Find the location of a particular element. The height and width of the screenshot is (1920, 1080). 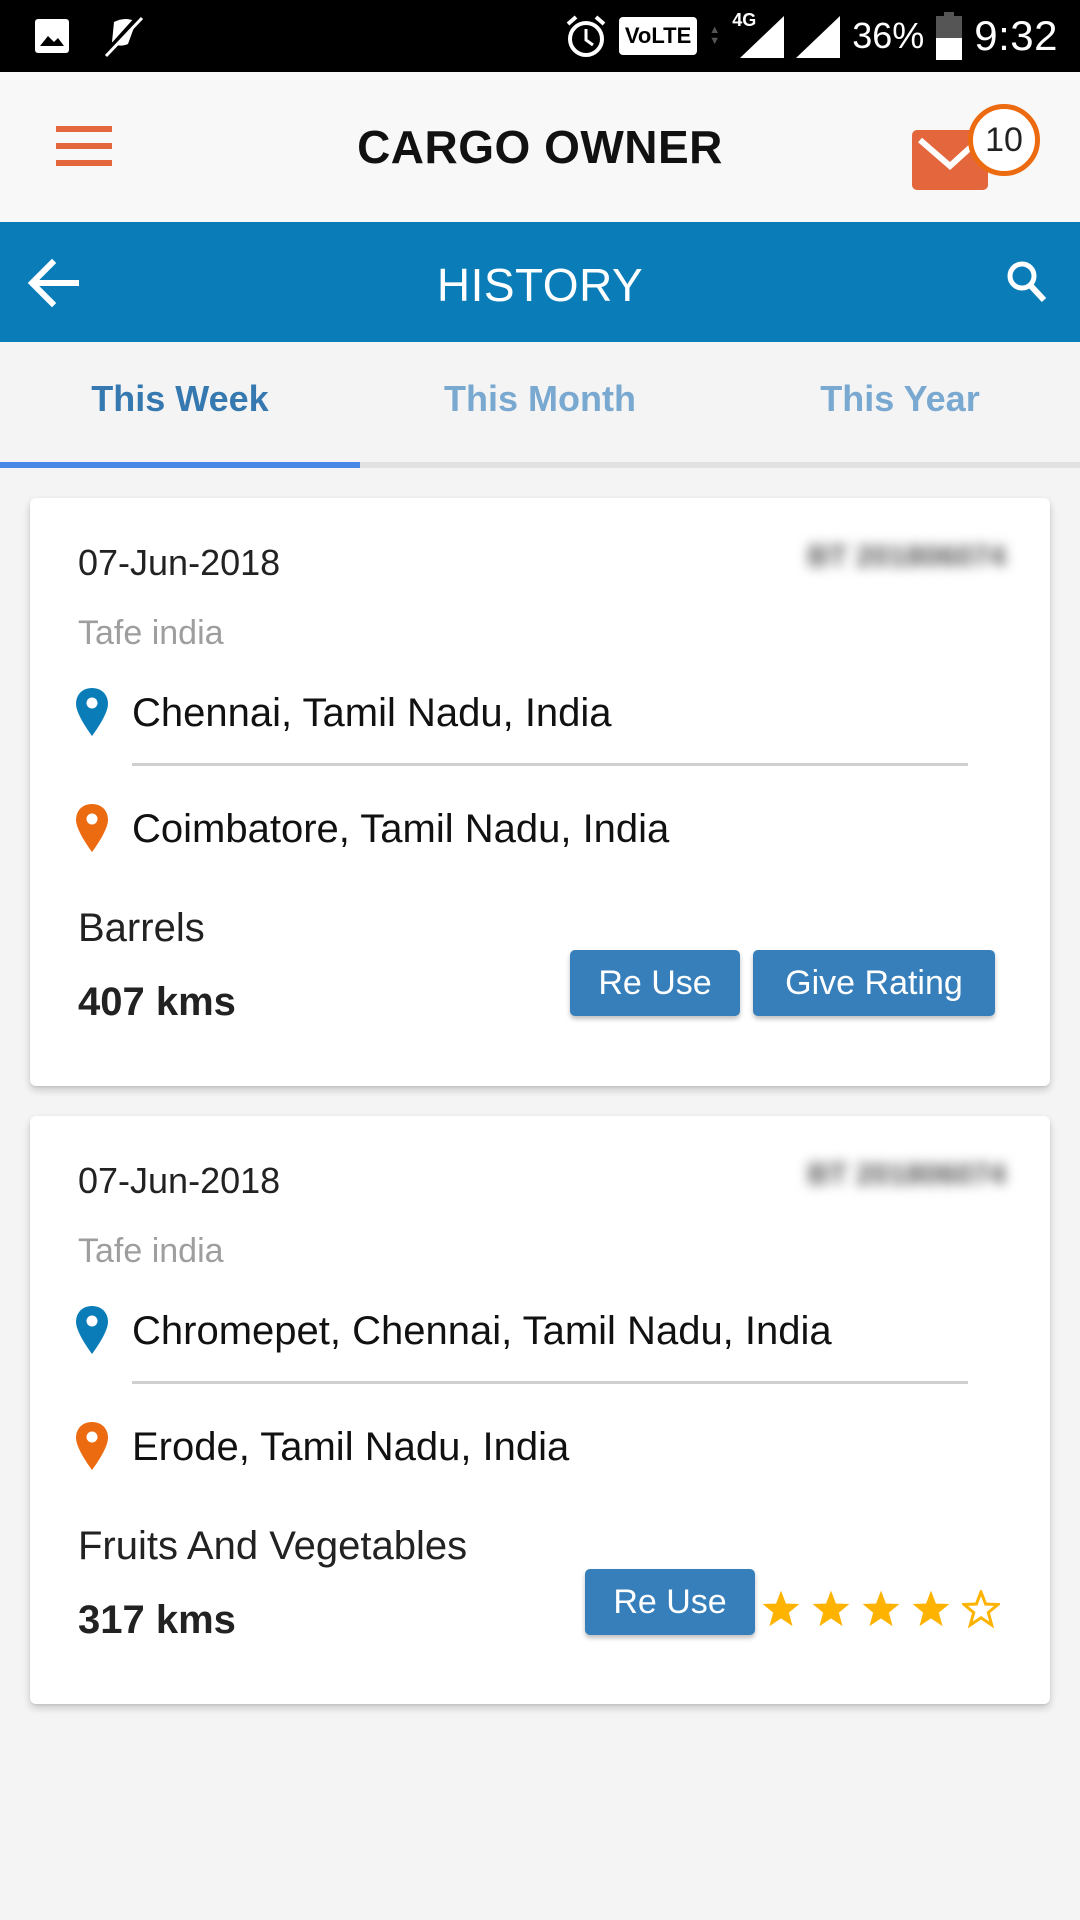

data-arrows-icon: ▲ ▼ is located at coordinates (715, 35).